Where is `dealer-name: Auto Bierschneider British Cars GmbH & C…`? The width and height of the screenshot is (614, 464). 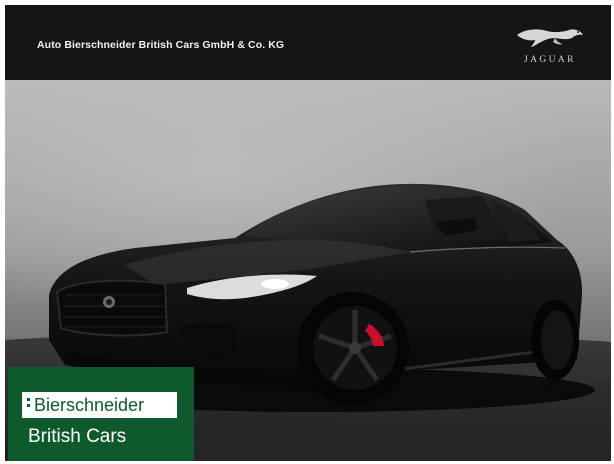
dealer-name: Auto Bierschneider British Cars GmbH & C… is located at coordinates (161, 45).